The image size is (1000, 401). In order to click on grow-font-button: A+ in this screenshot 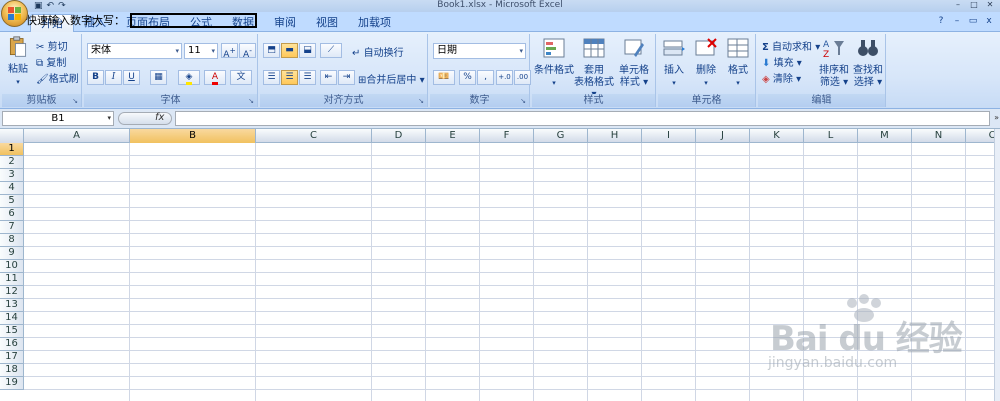, I will do `click(229, 51)`.